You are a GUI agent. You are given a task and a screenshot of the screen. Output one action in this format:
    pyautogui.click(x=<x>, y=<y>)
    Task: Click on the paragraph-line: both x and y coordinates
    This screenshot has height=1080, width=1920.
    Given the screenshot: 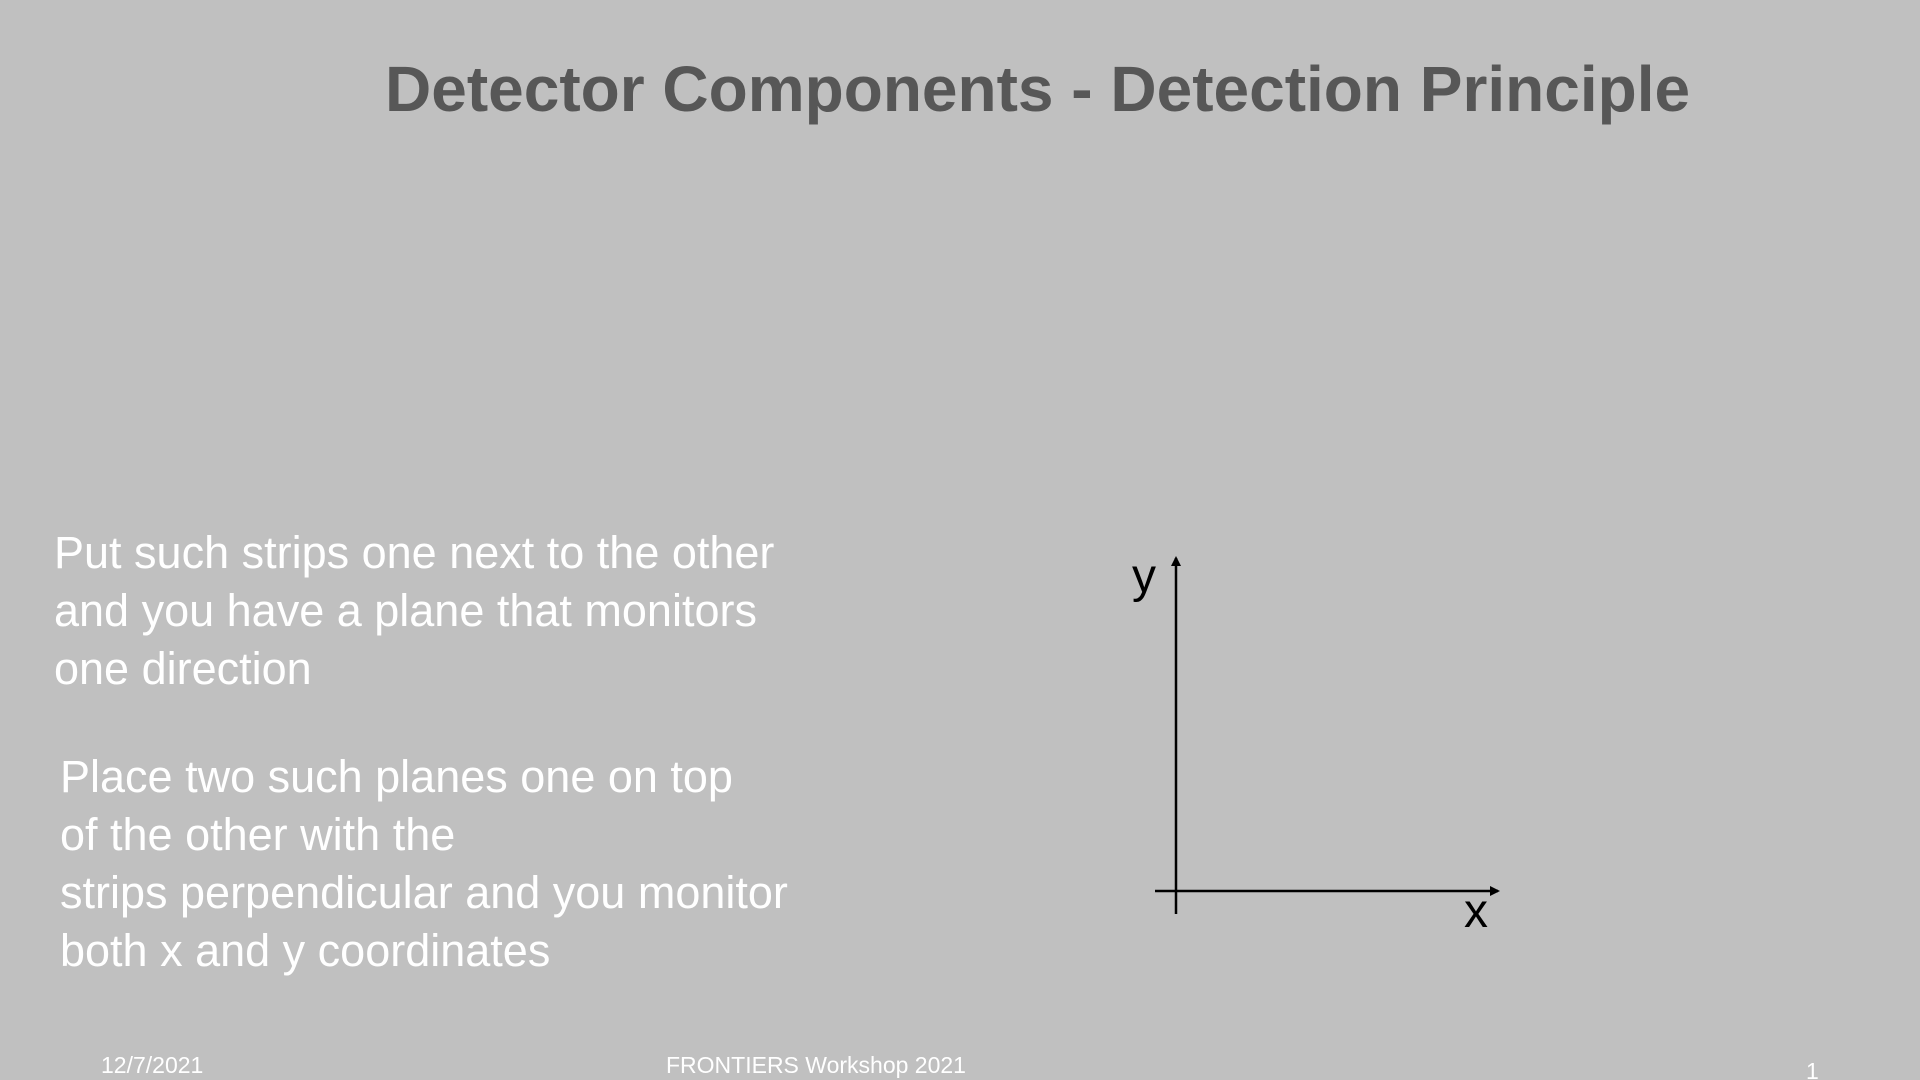 What is the action you would take?
    pyautogui.click(x=305, y=950)
    